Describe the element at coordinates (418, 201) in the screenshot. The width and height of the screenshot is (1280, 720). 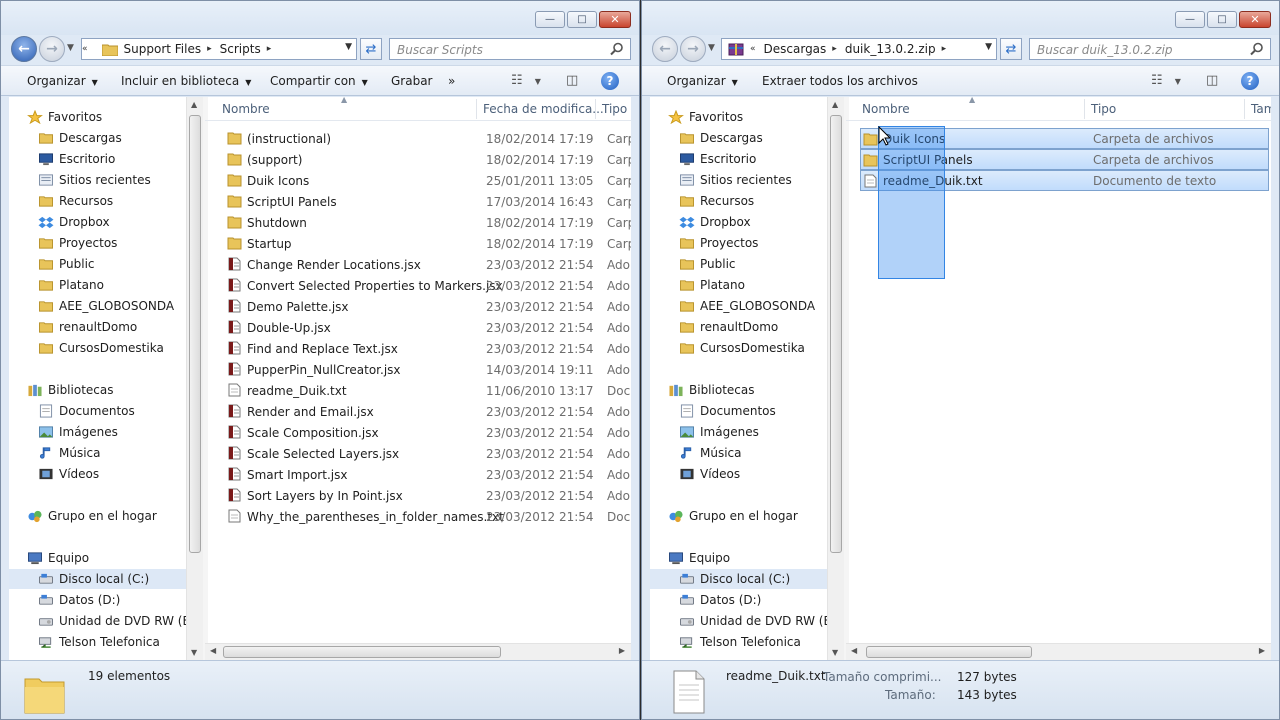
I see `file-row: ScriptUI Panels 17/03/2014 16:43 Carpe` at that location.